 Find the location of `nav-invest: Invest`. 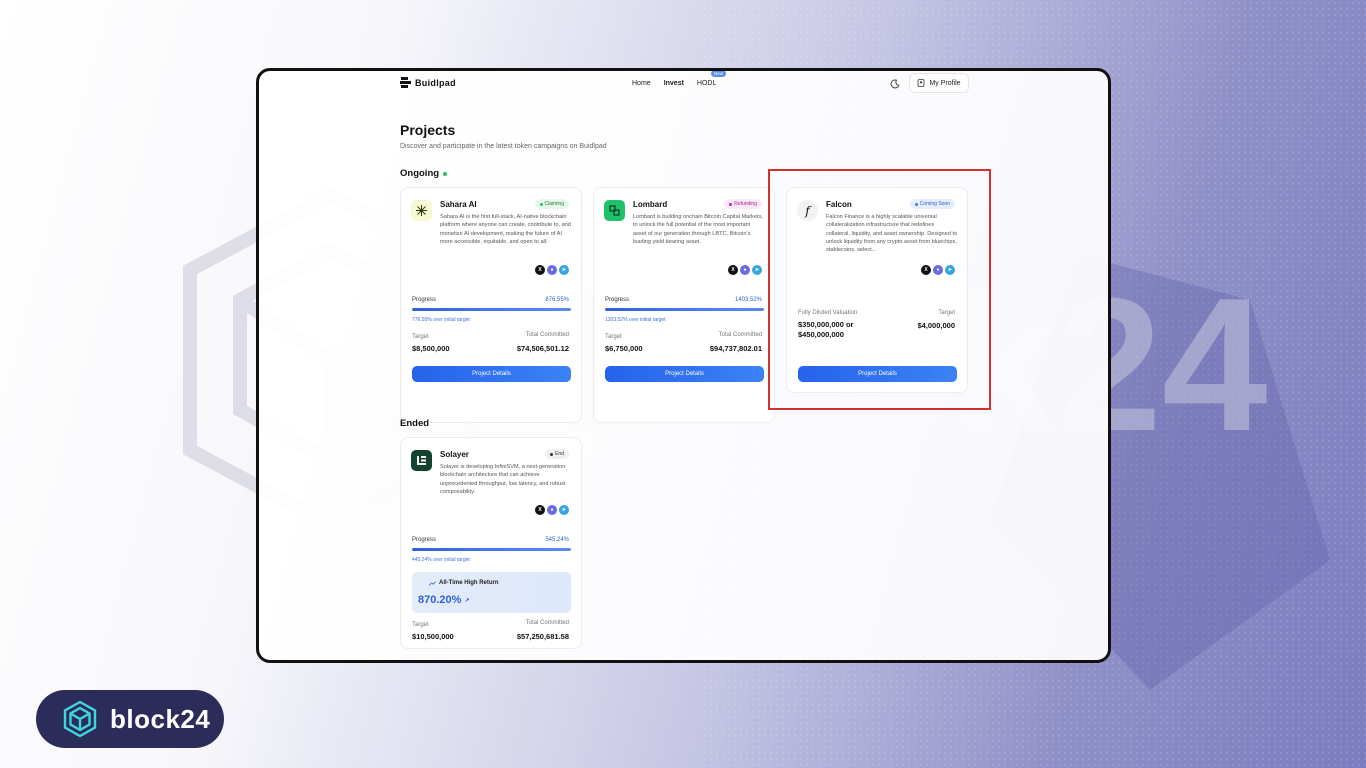

nav-invest: Invest is located at coordinates (674, 83).